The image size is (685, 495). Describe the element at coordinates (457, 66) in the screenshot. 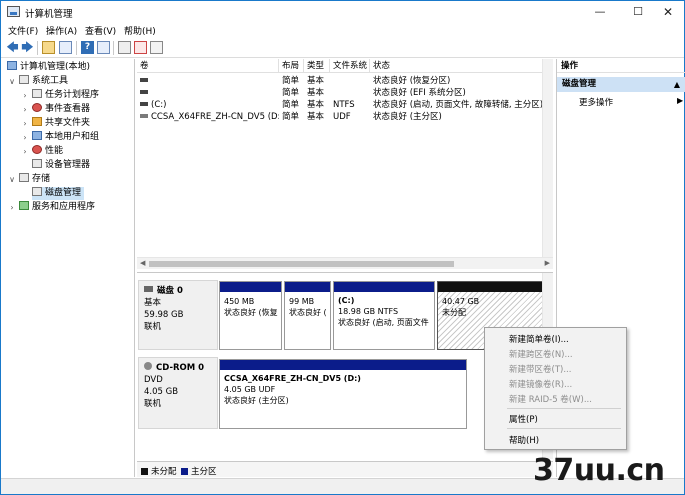

I see `col-status: 状态` at that location.